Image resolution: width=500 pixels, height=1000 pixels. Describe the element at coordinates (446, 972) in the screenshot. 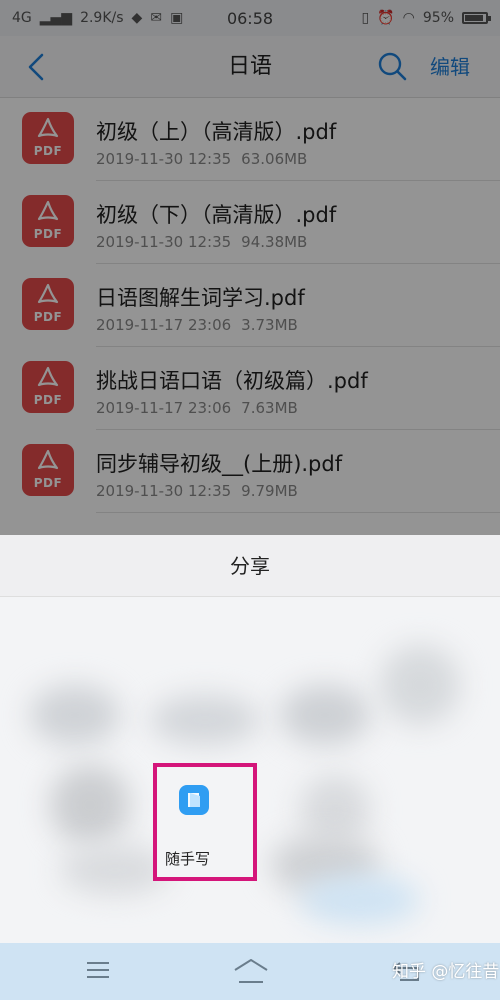

I see `watermark: 知乎 @忆往昔` at that location.